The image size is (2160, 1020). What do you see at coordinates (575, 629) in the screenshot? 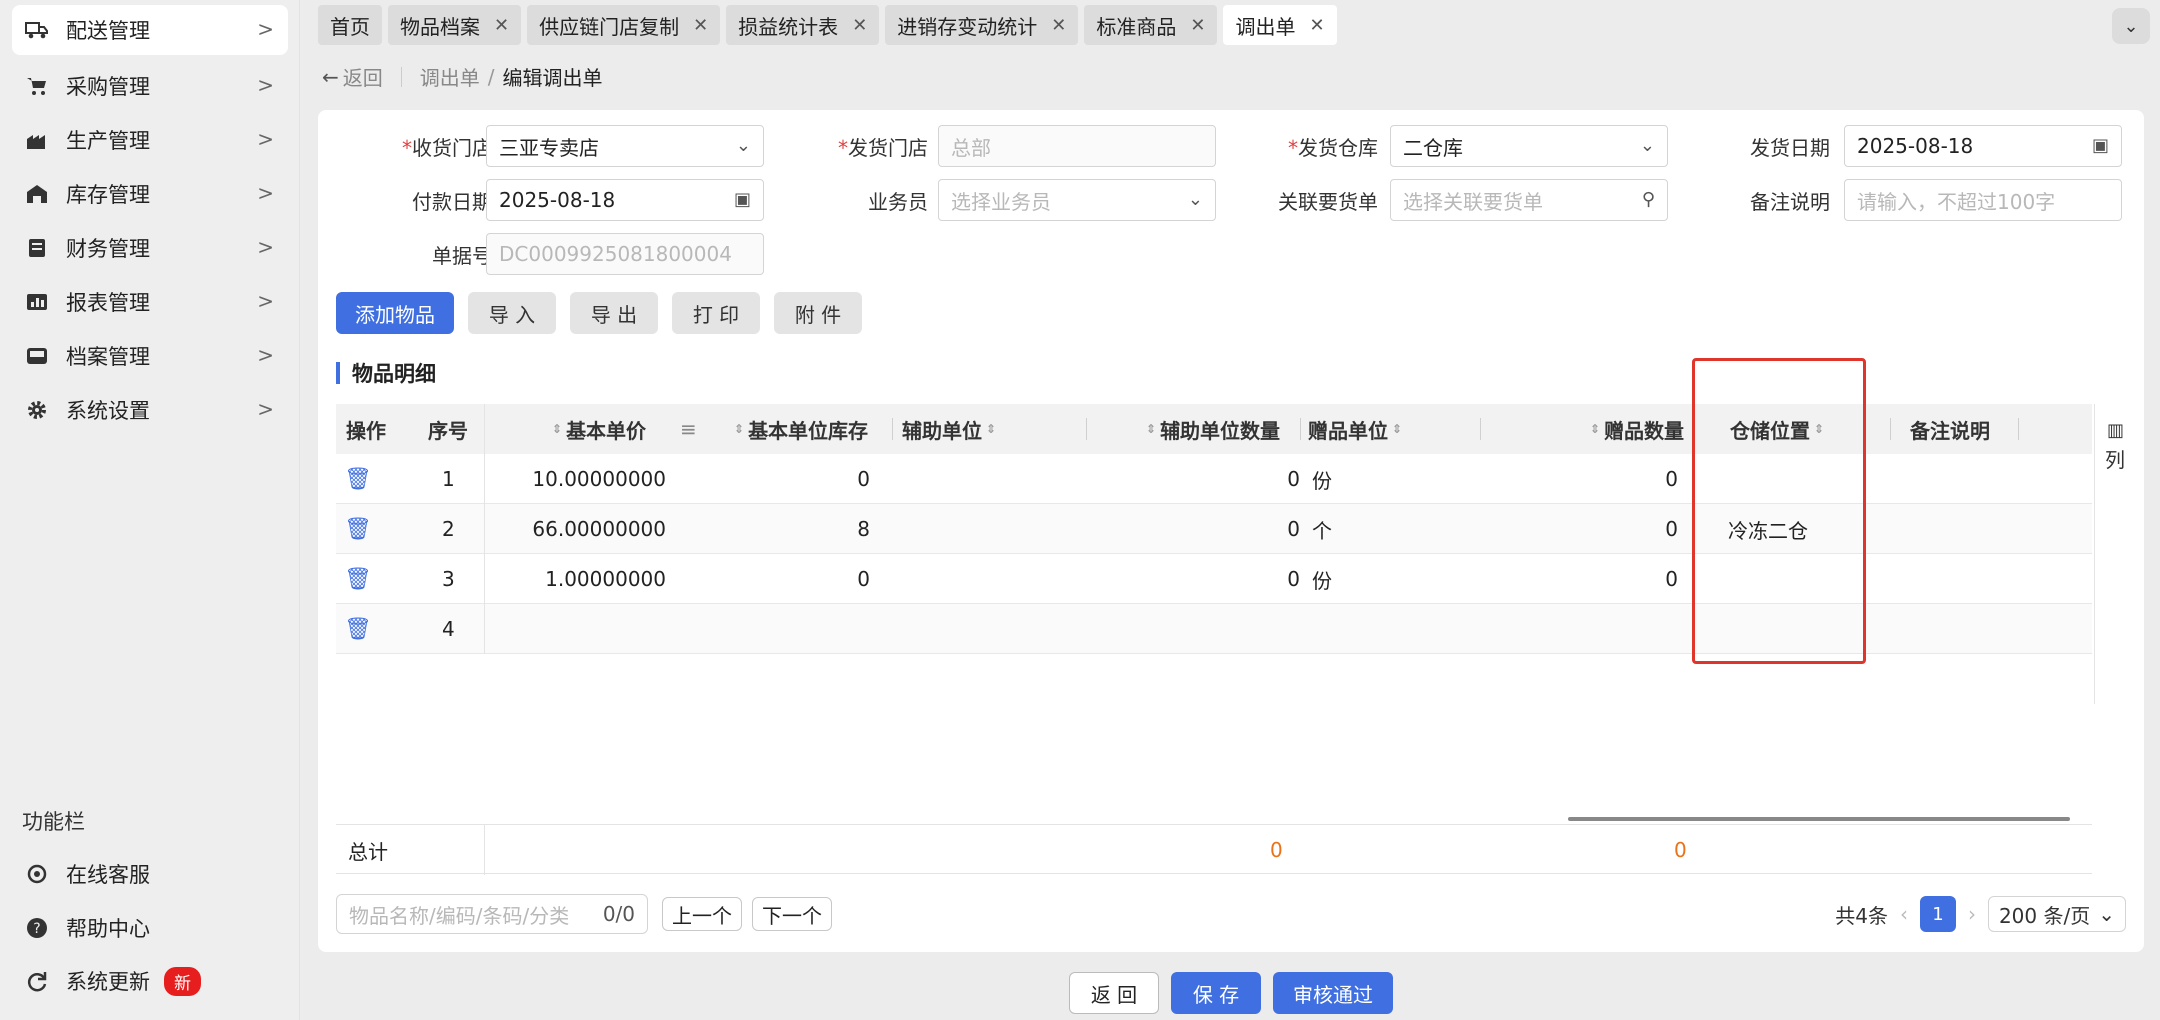
I see `cell-price` at bounding box center [575, 629].